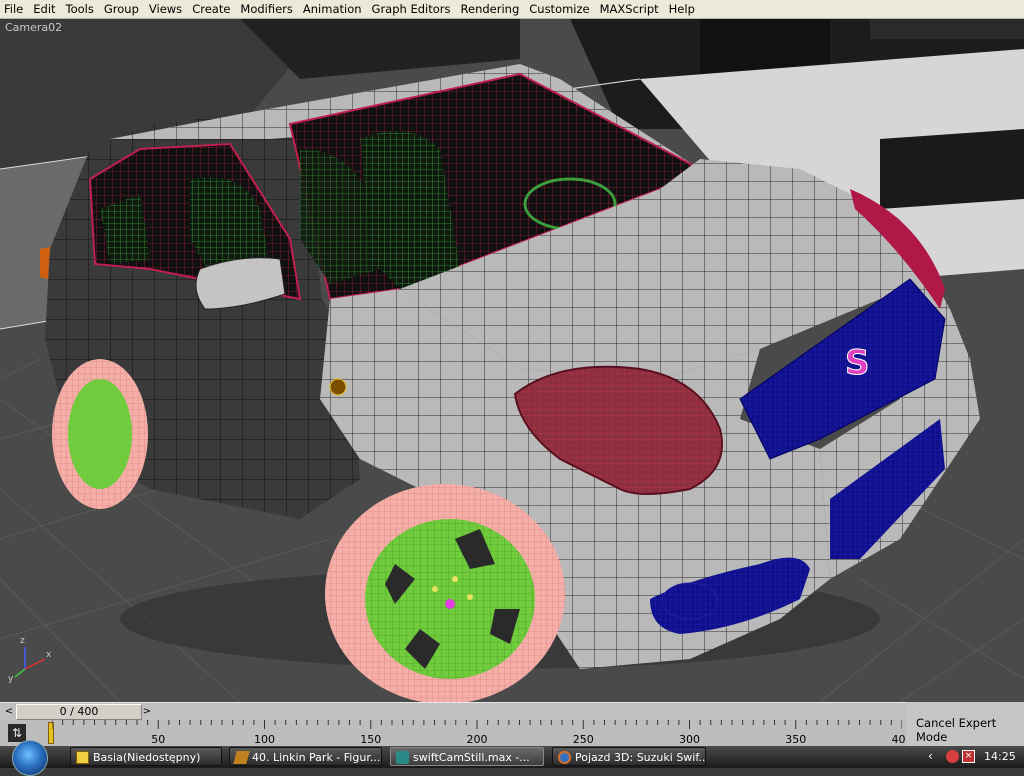 The width and height of the screenshot is (1024, 776). What do you see at coordinates (33, 27) in the screenshot?
I see `viewport-label: Camera02` at bounding box center [33, 27].